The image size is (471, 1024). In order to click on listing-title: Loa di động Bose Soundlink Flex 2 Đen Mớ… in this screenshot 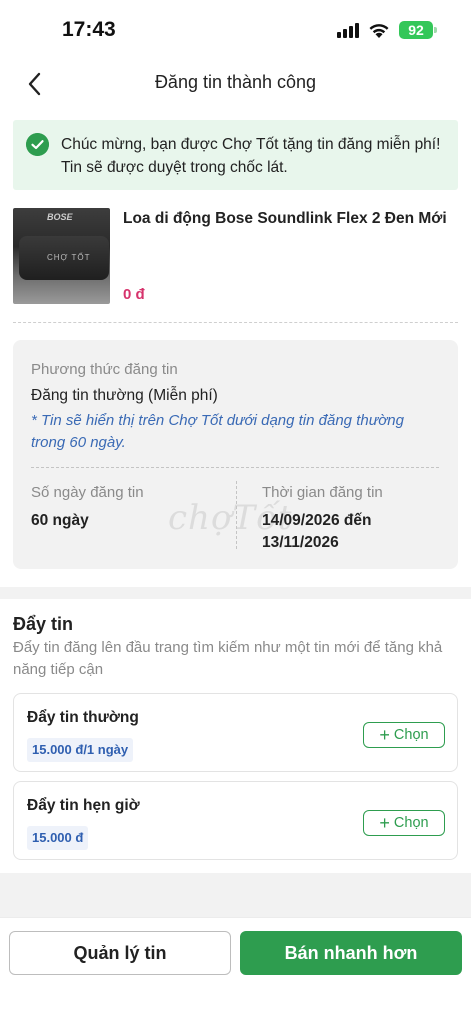, I will do `click(285, 218)`.